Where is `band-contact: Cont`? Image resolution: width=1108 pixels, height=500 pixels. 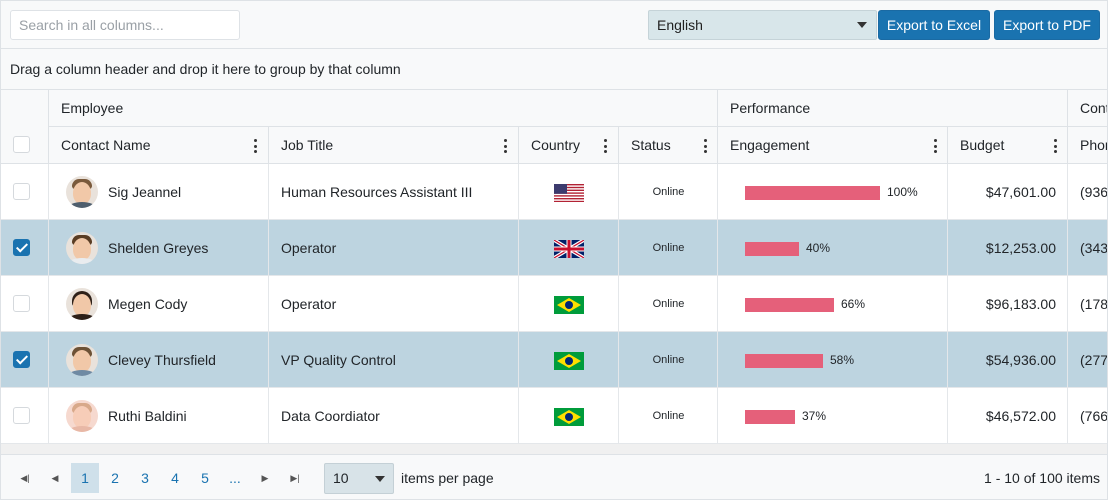 band-contact: Cont is located at coordinates (1087, 108).